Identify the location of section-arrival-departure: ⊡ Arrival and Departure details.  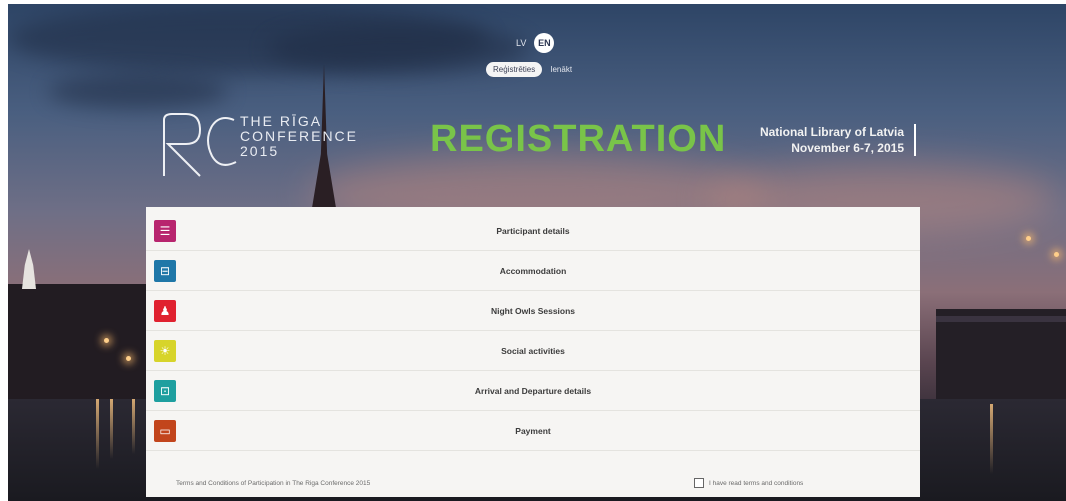
(533, 391).